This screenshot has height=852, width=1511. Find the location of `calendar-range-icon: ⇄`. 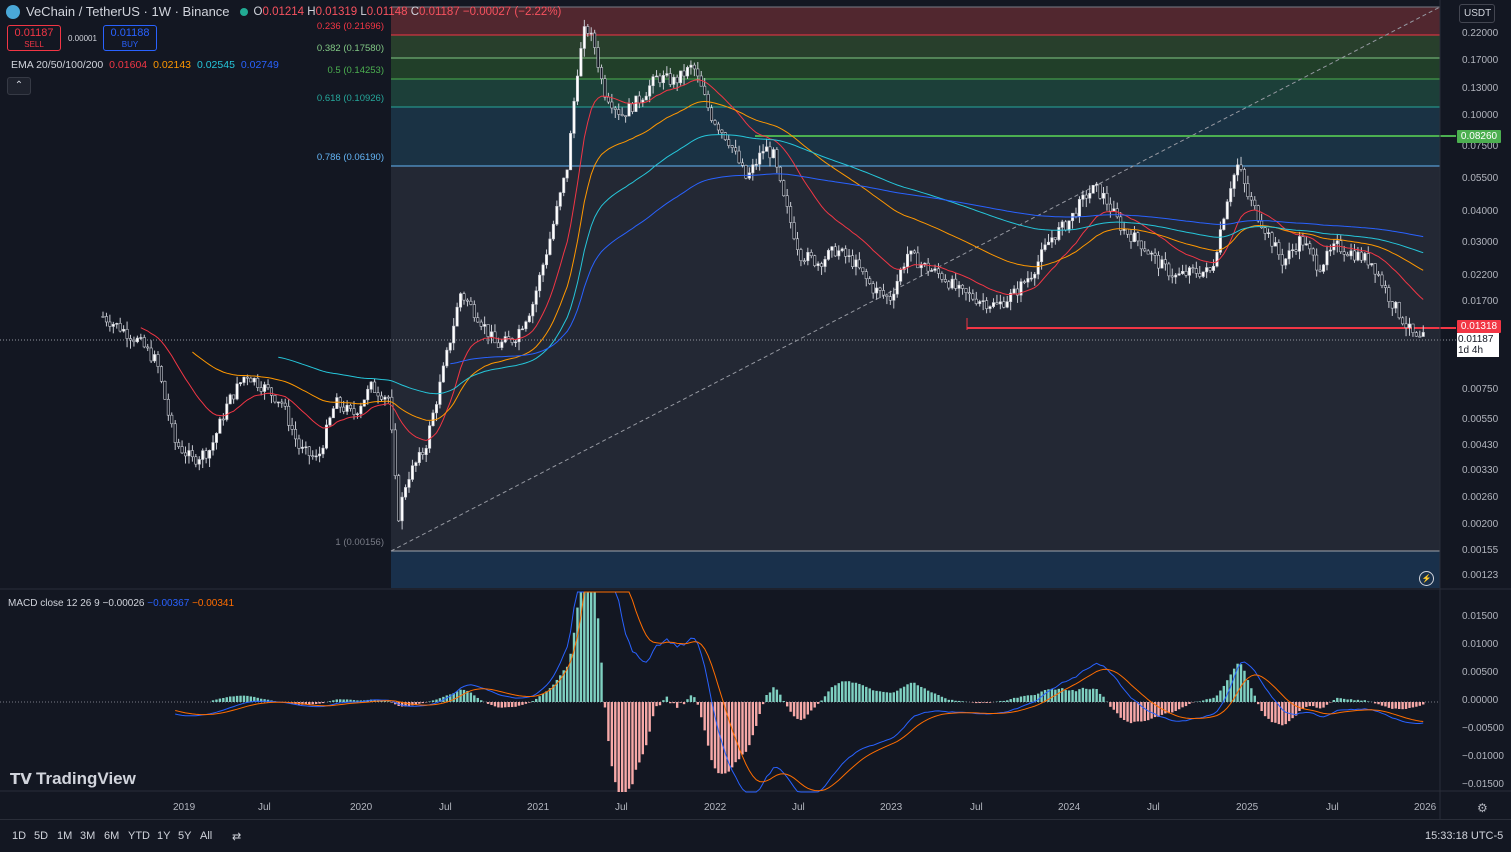

calendar-range-icon: ⇄ is located at coordinates (236, 836).